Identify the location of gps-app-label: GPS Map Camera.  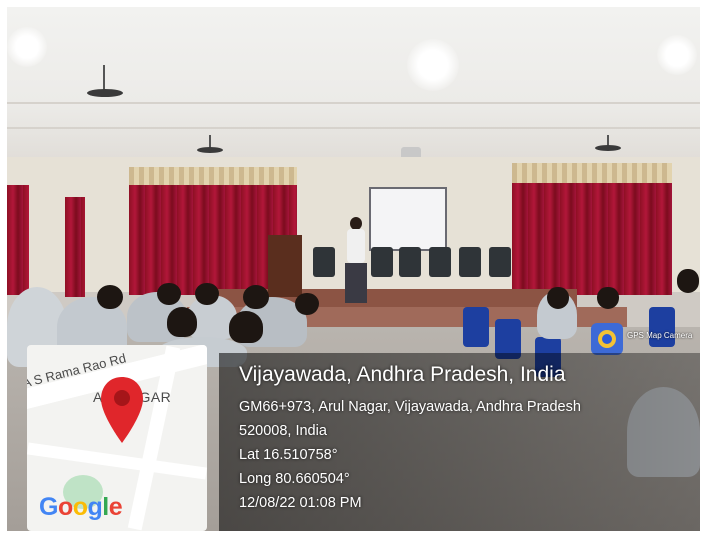
(660, 335).